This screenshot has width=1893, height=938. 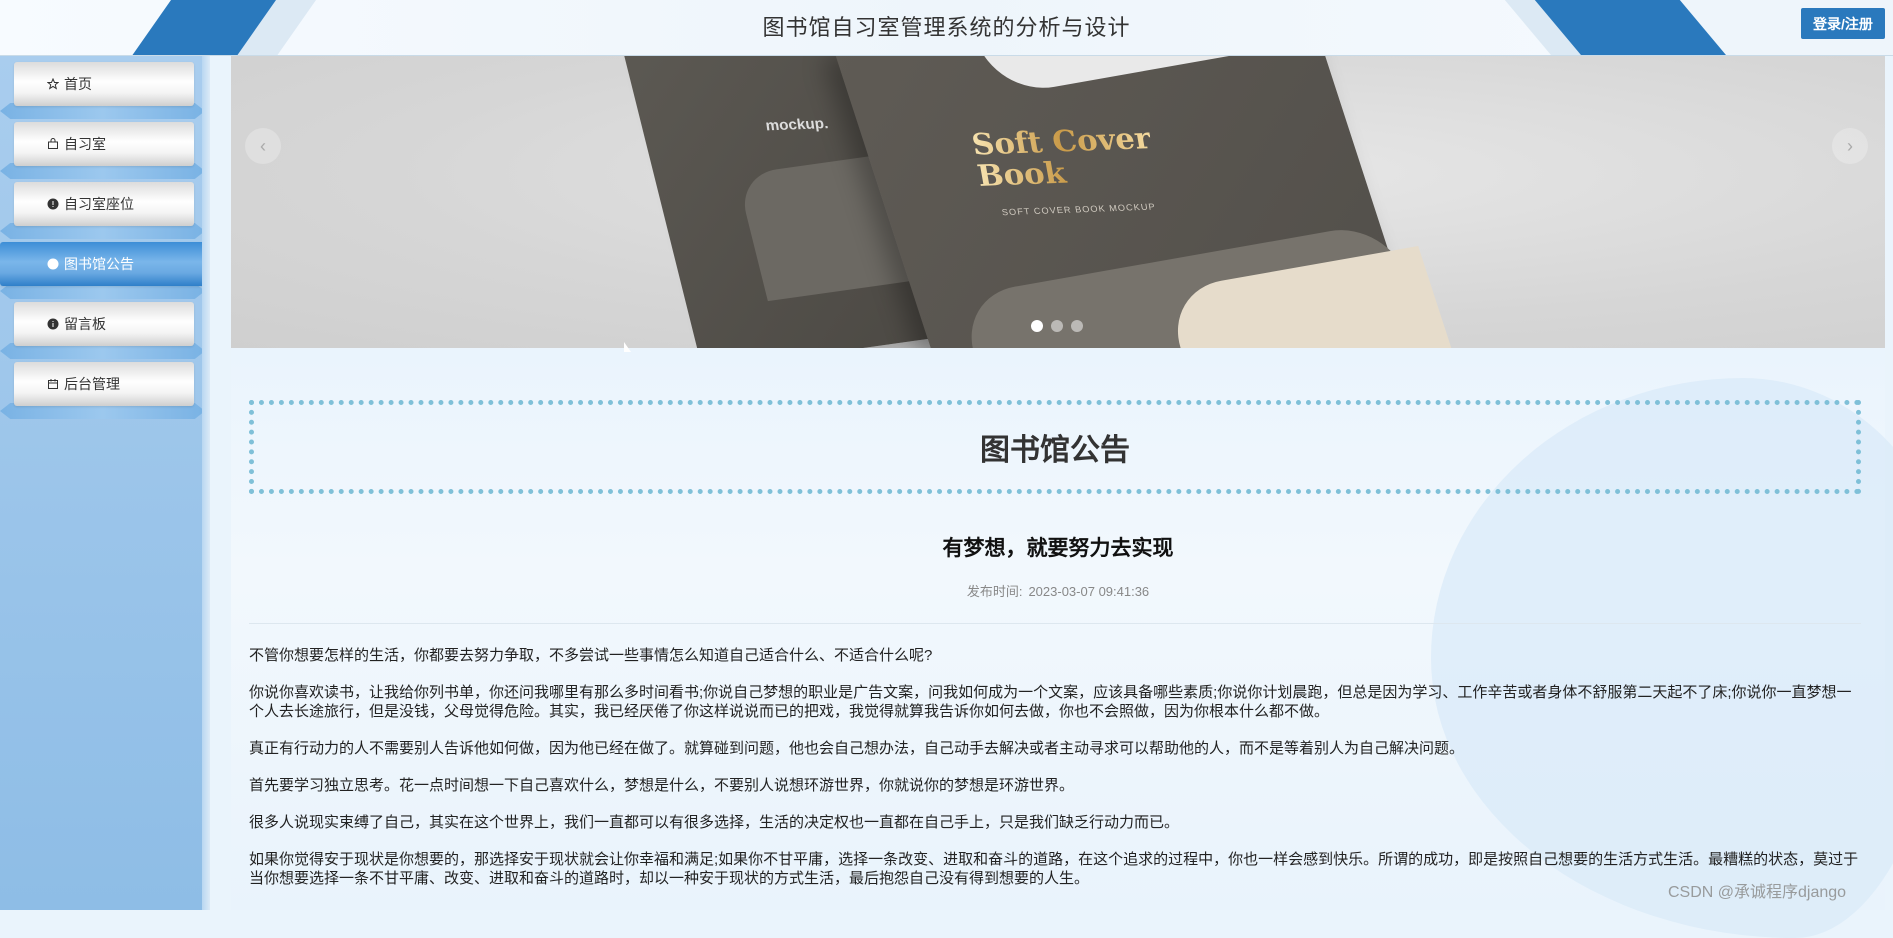 I want to click on calendar-icon, so click(x=53, y=384).